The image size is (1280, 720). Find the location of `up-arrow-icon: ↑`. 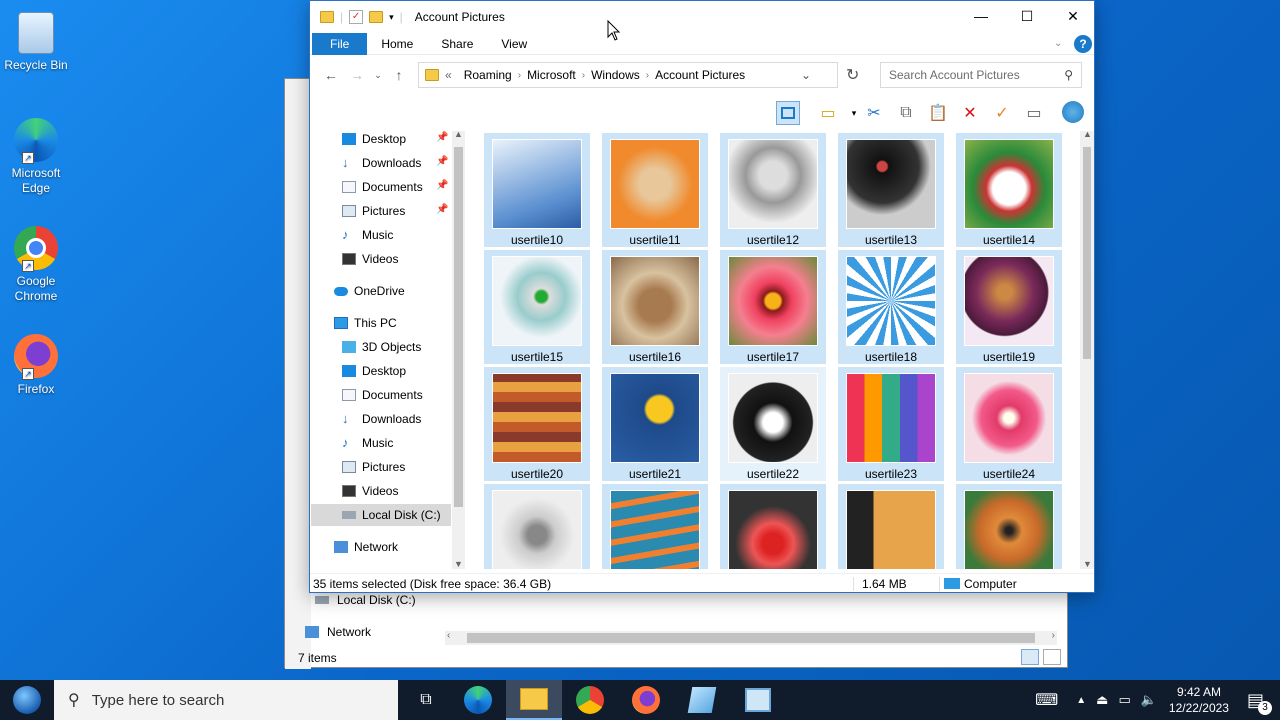

up-arrow-icon: ↑ is located at coordinates (399, 75).